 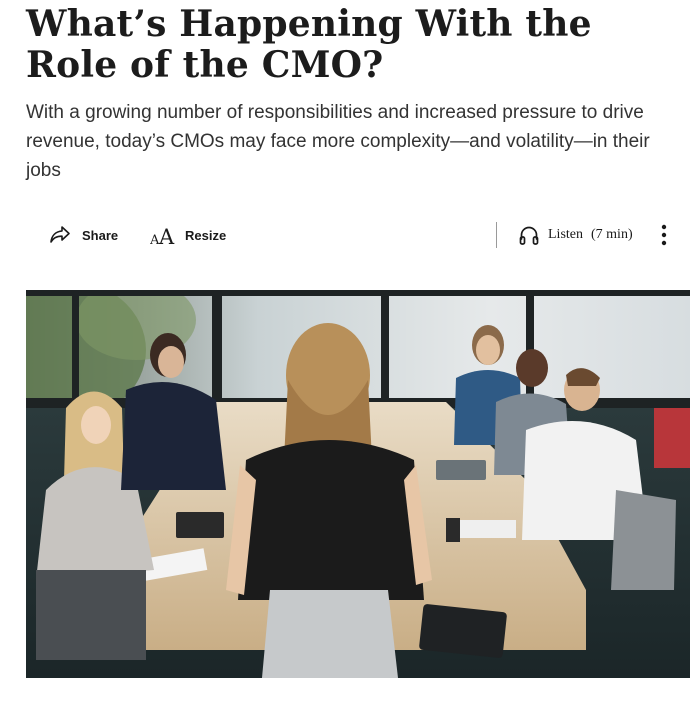 I want to click on listen-label: Listen, so click(x=565, y=234).